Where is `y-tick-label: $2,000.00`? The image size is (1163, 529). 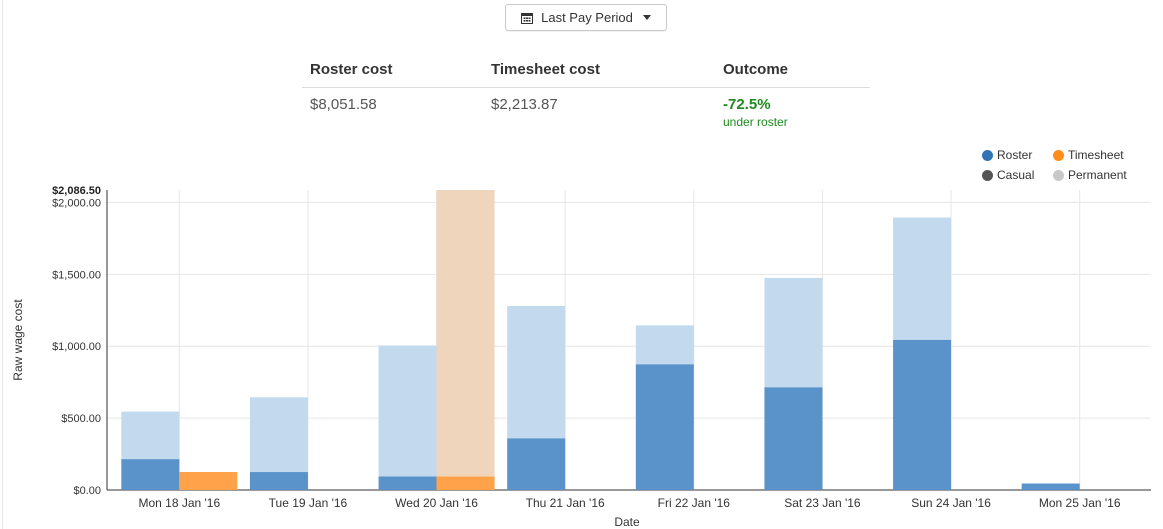
y-tick-label: $2,000.00 is located at coordinates (76, 203).